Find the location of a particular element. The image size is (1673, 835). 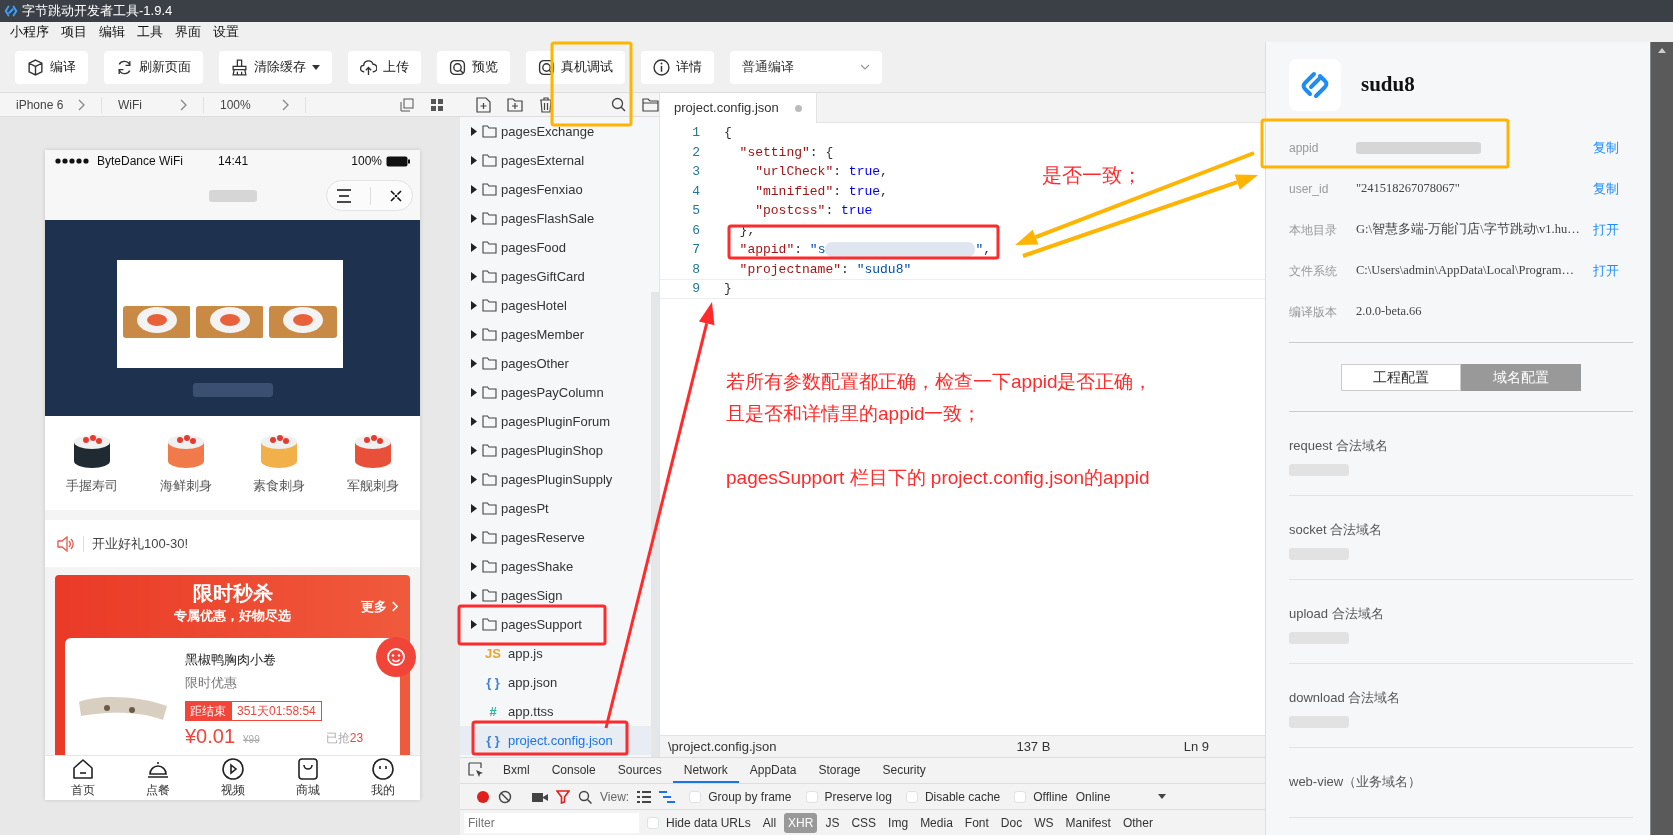

tree-item: pagesFenxiao is located at coordinates (555, 189).